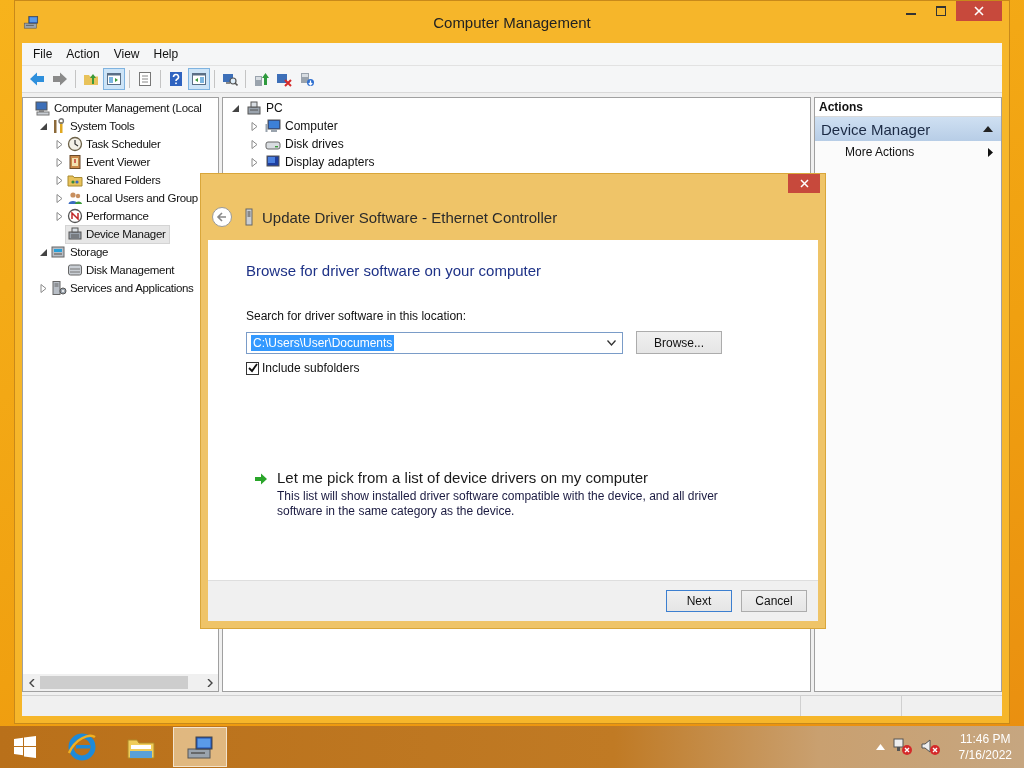 The width and height of the screenshot is (1024, 768). What do you see at coordinates (81, 252) in the screenshot?
I see `tree-item: Storage` at bounding box center [81, 252].